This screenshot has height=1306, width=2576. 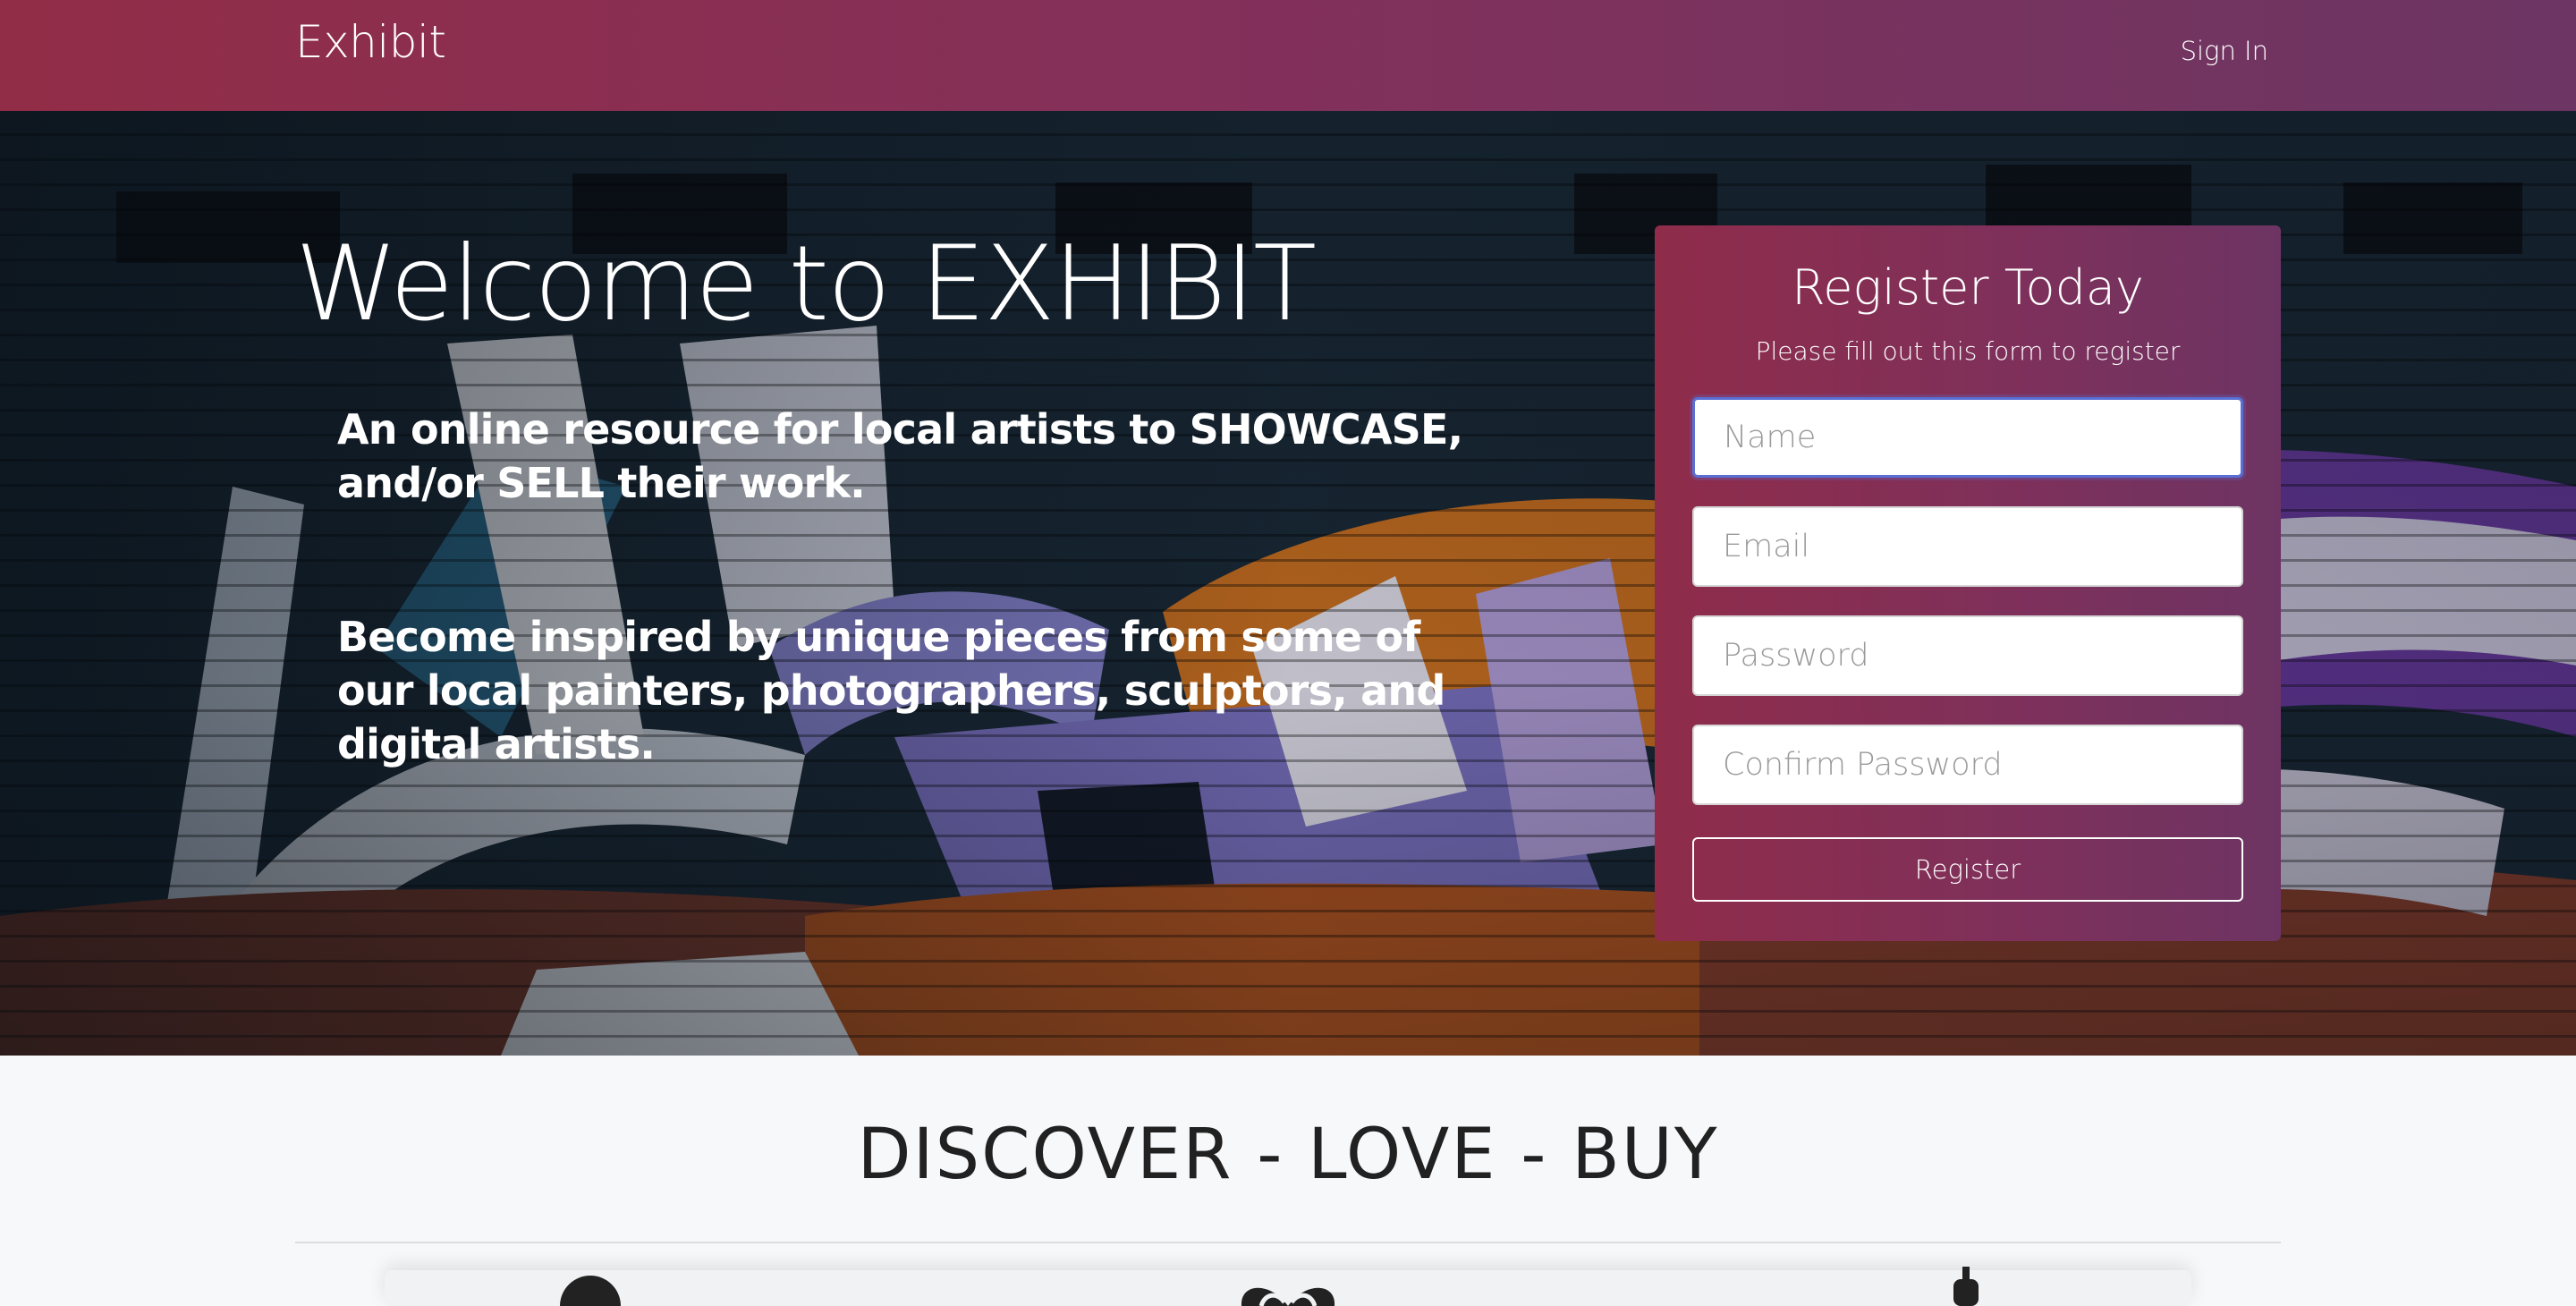 I want to click on name-input, so click(x=1967, y=438).